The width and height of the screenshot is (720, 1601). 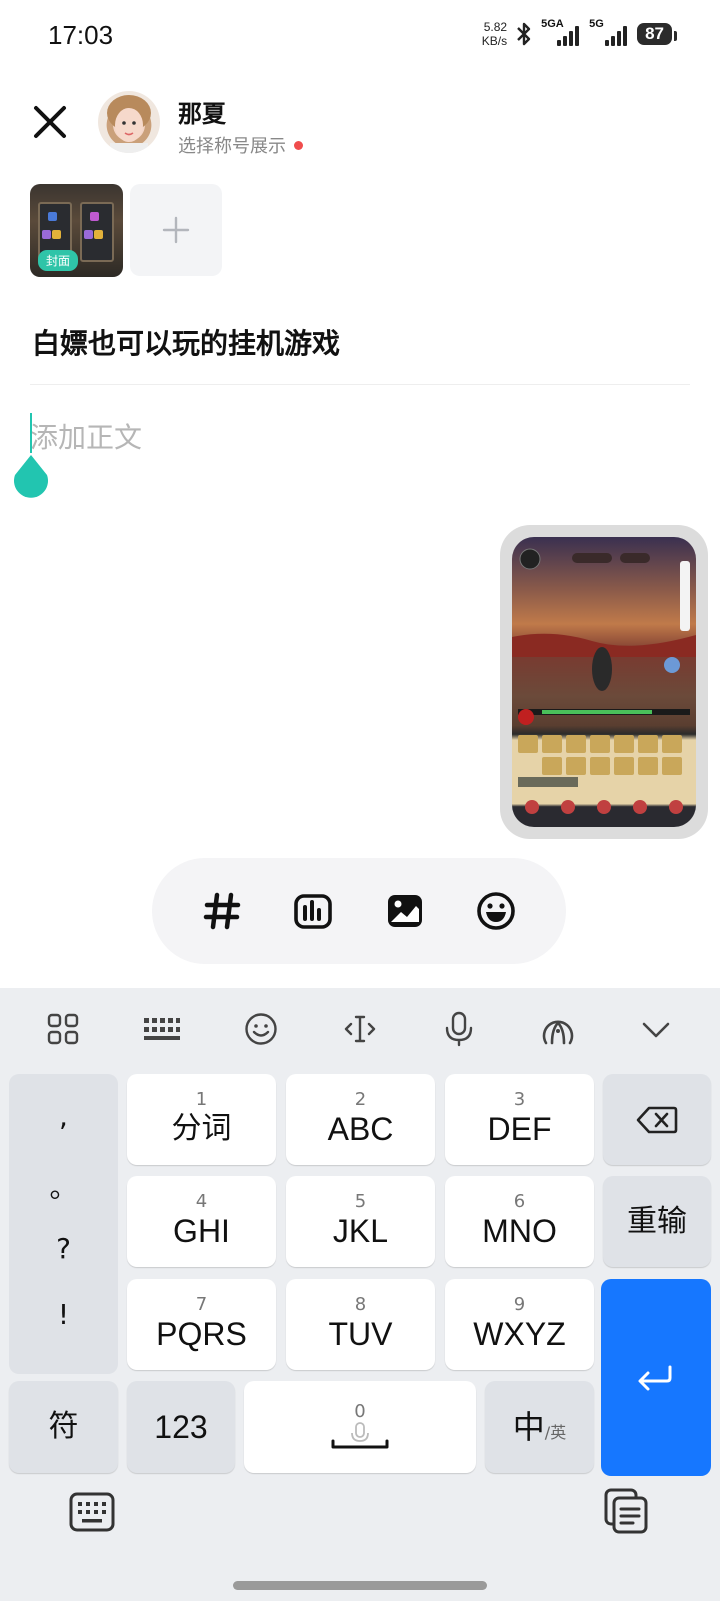 I want to click on key-label: 分词, so click(x=201, y=1128).